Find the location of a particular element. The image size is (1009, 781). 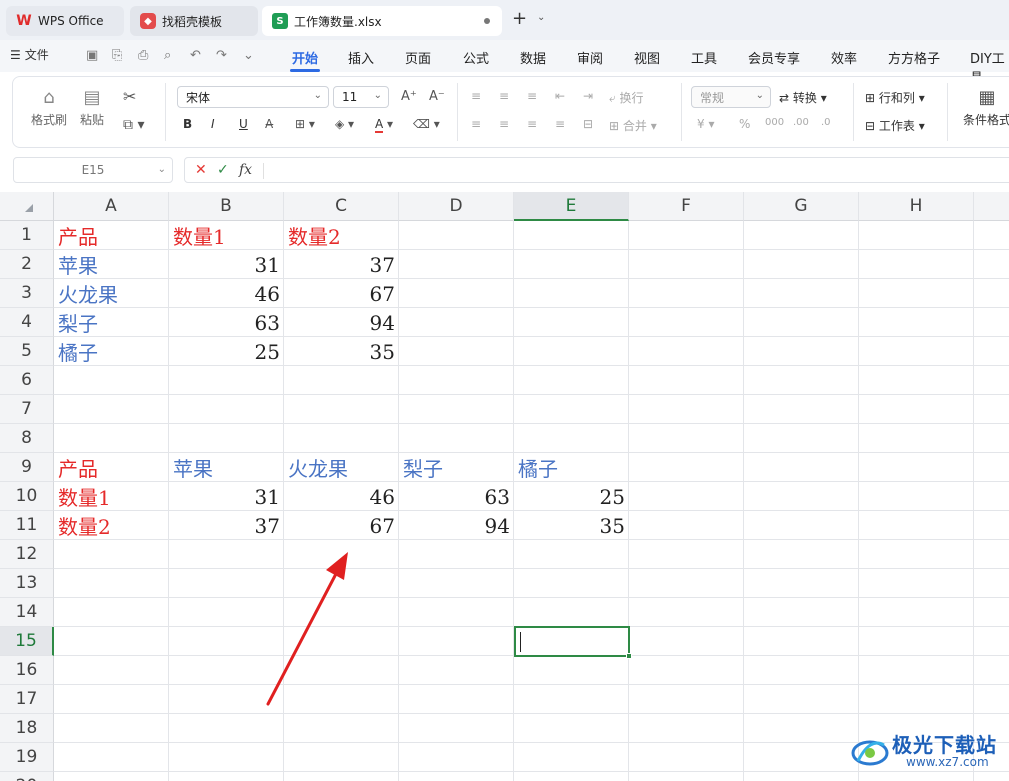

watermark-logo-icon is located at coordinates (870, 753).